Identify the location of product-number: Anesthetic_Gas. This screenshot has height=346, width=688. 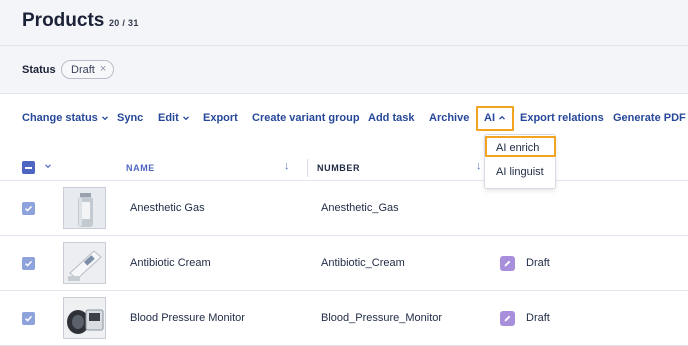
(360, 208).